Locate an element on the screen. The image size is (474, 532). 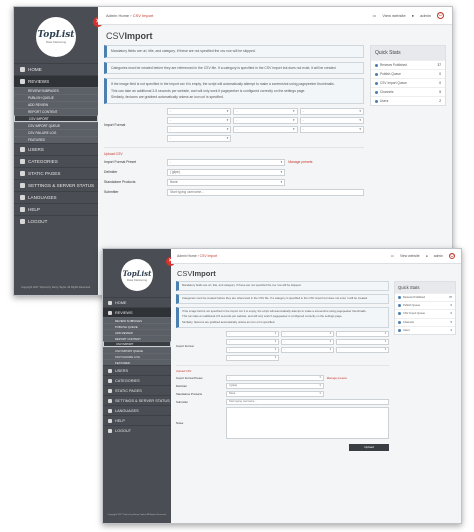
nav-subitem-add-review: ADD REVIEW is located at coordinates (56, 104).